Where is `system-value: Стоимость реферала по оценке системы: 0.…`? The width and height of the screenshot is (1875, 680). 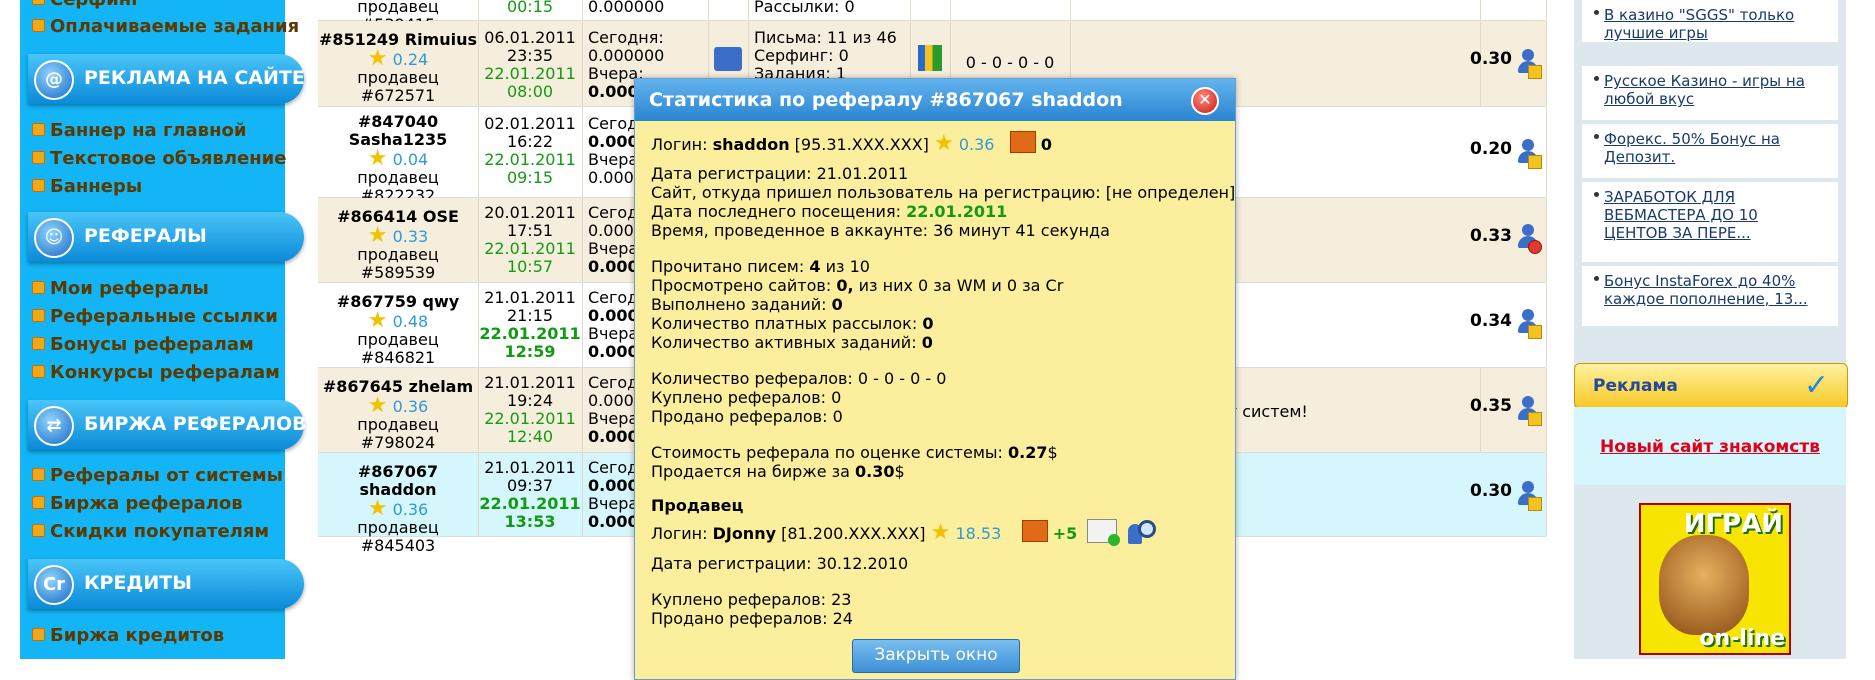
system-value: Стоимость реферала по оценке системы: 0.… is located at coordinates (854, 452).